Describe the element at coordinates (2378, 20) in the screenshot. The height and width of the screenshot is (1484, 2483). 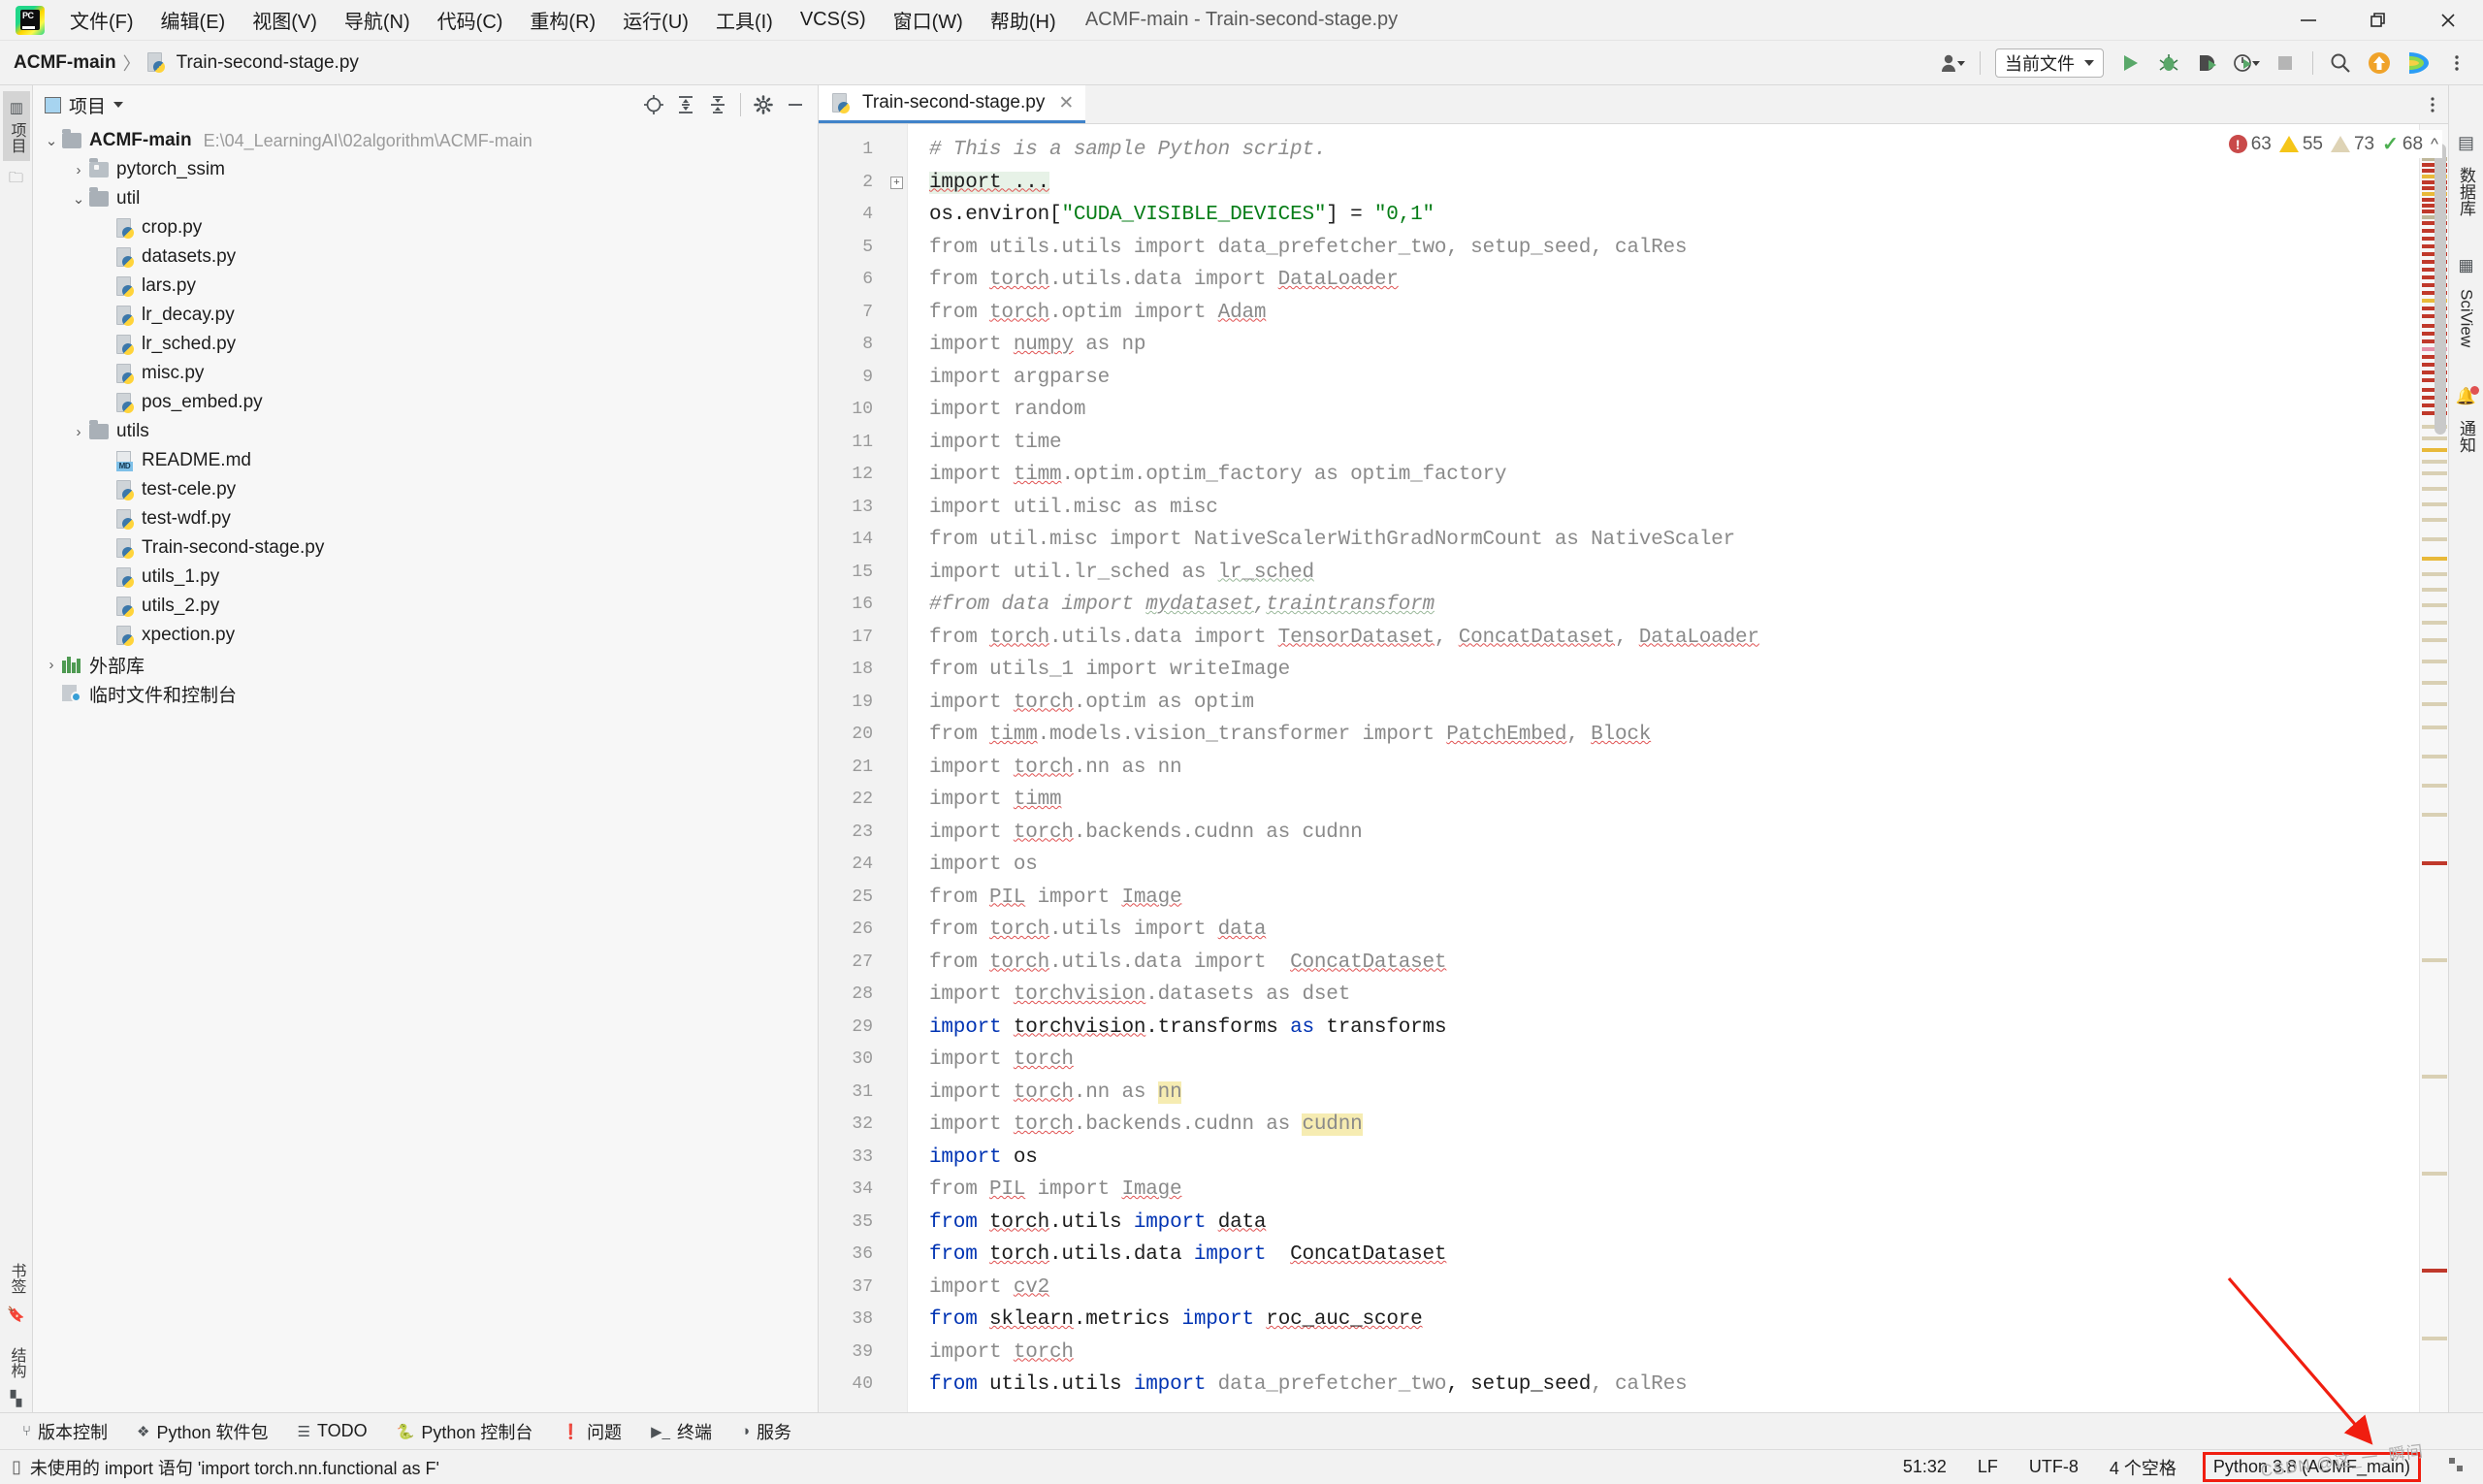
I see `maximize-restore-button` at that location.